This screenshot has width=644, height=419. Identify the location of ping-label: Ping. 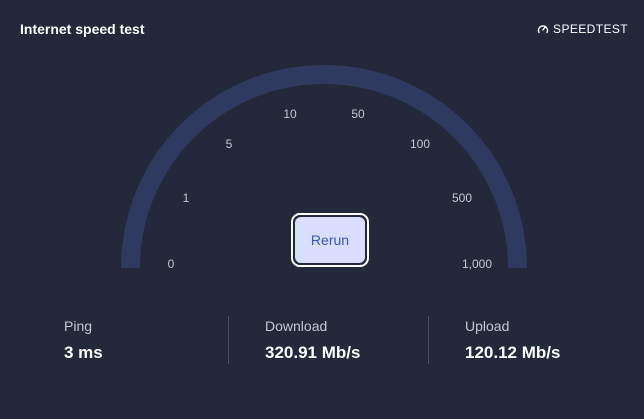
(78, 326).